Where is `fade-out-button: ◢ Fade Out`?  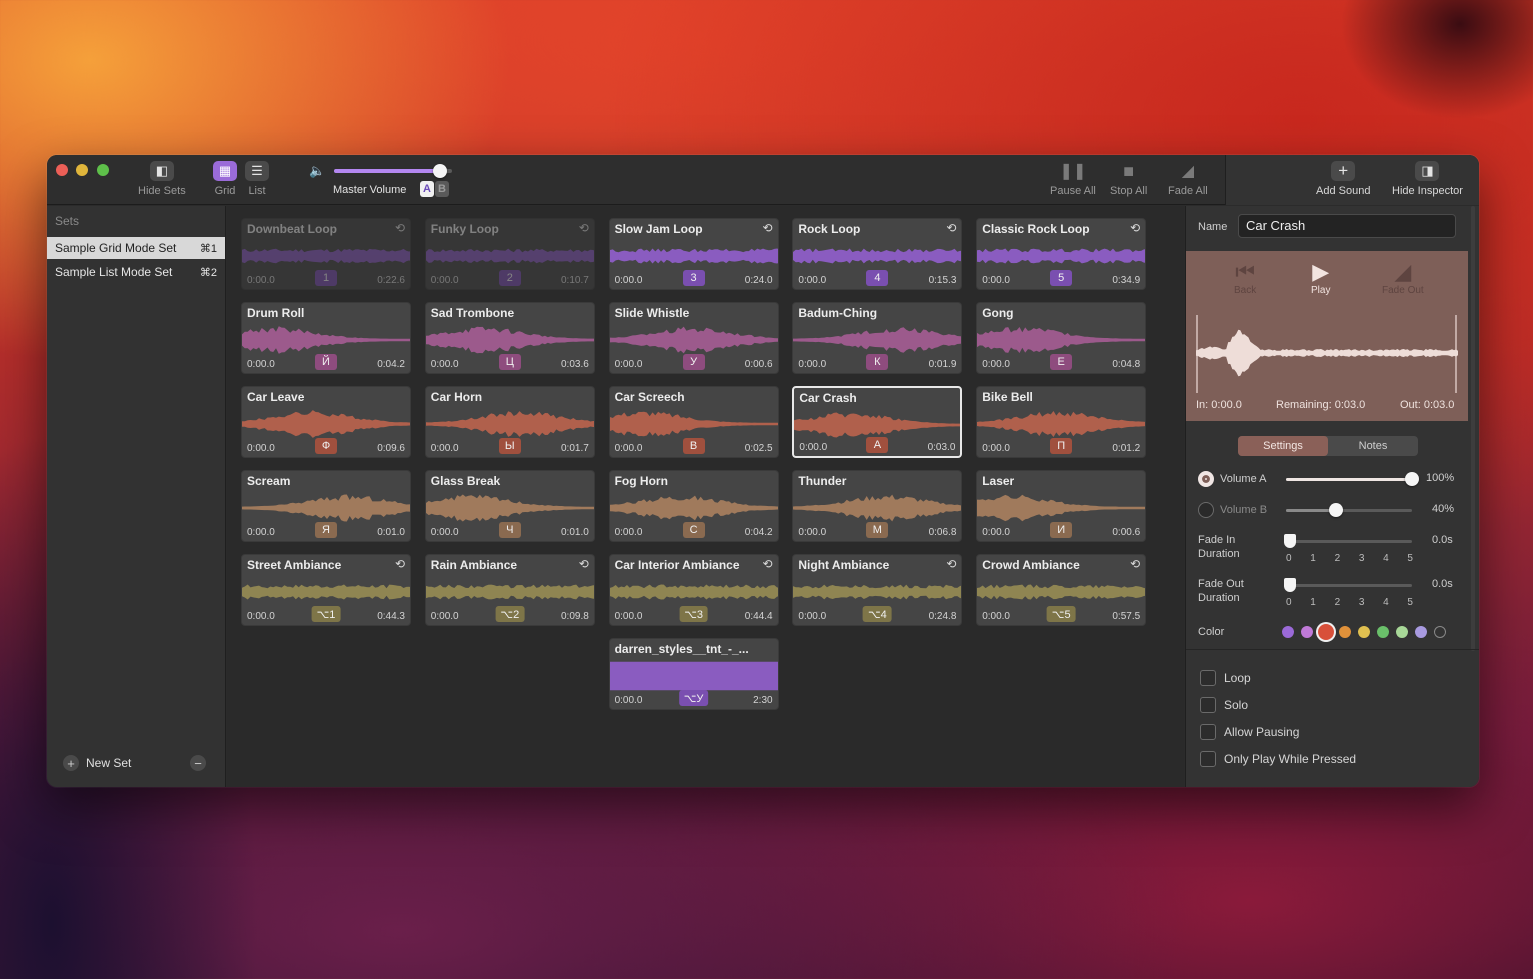
fade-out-button: ◢ Fade Out is located at coordinates (1403, 277).